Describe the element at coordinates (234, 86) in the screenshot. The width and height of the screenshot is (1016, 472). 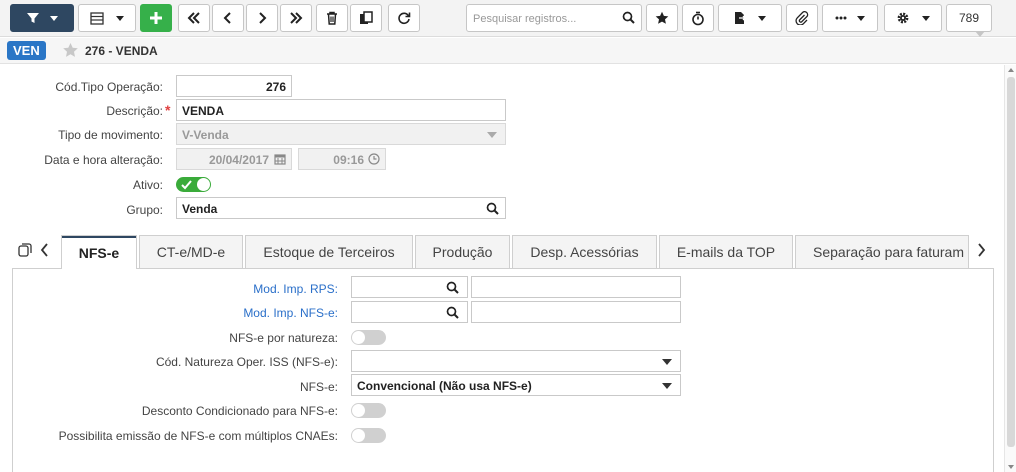
I see `cod-tipo-operacao-field: 276` at that location.